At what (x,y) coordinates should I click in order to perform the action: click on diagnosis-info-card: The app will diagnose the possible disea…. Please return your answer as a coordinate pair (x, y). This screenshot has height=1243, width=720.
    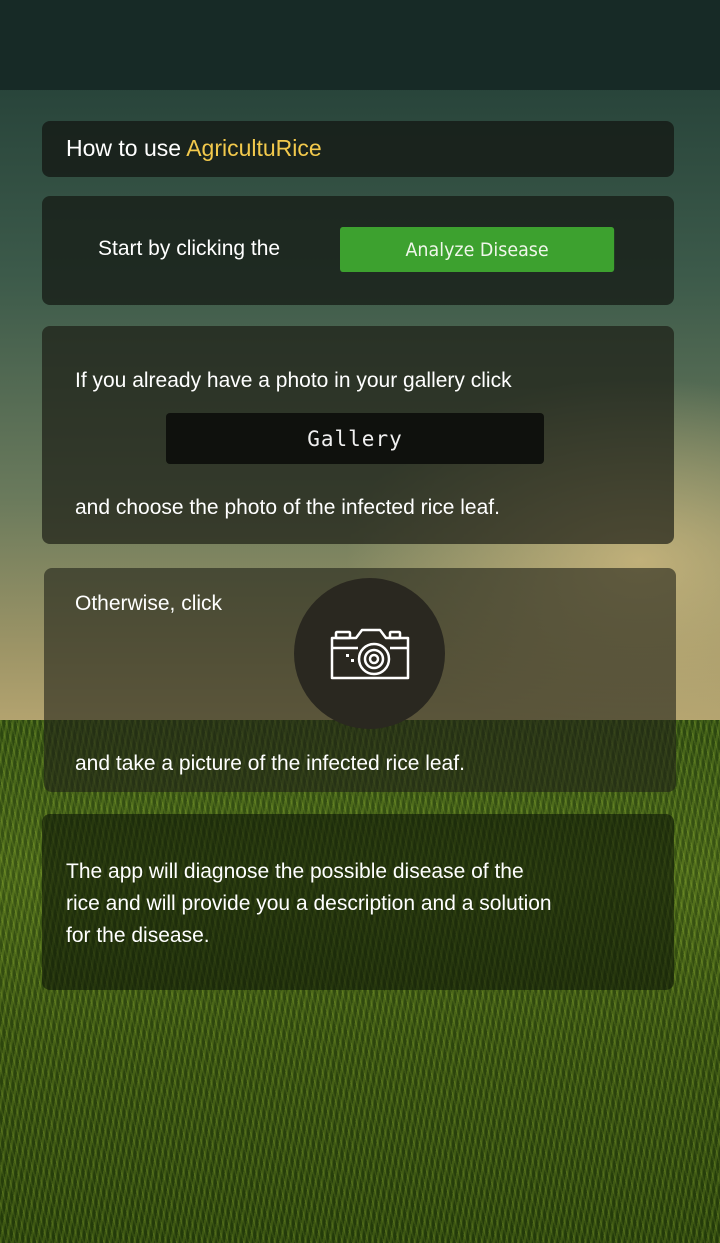
    Looking at the image, I should click on (358, 902).